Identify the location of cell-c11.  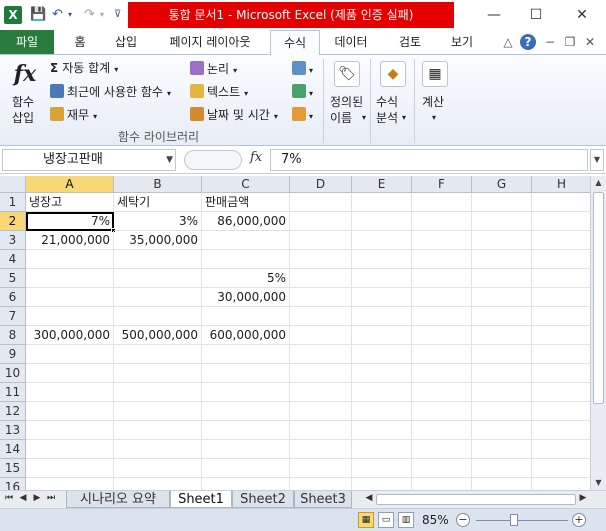
(246, 392).